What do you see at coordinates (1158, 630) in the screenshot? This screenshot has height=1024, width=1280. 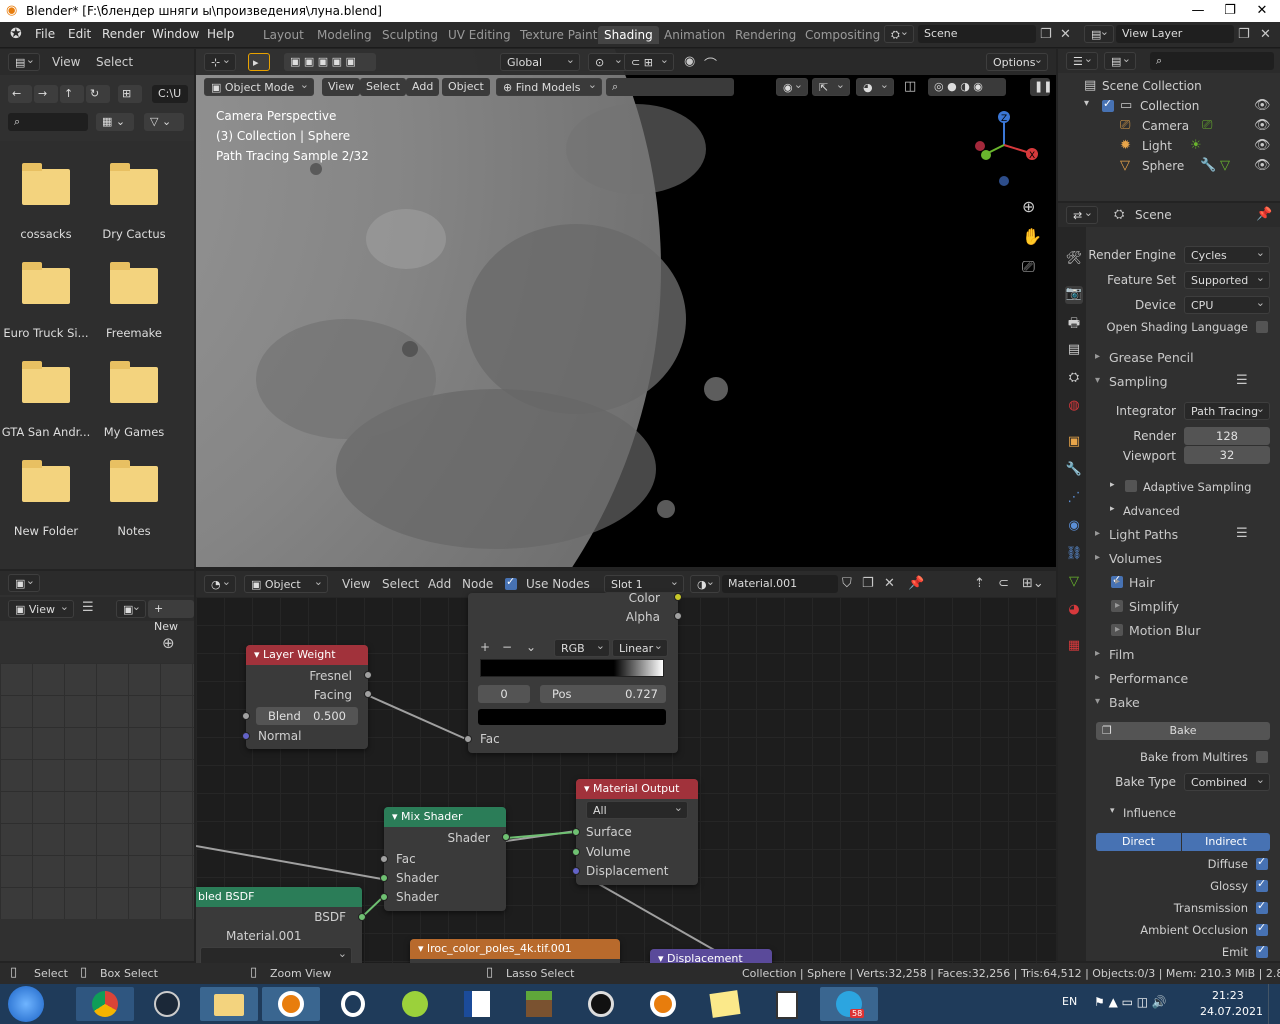 I see `section-motion-blur: Motion Blur` at bounding box center [1158, 630].